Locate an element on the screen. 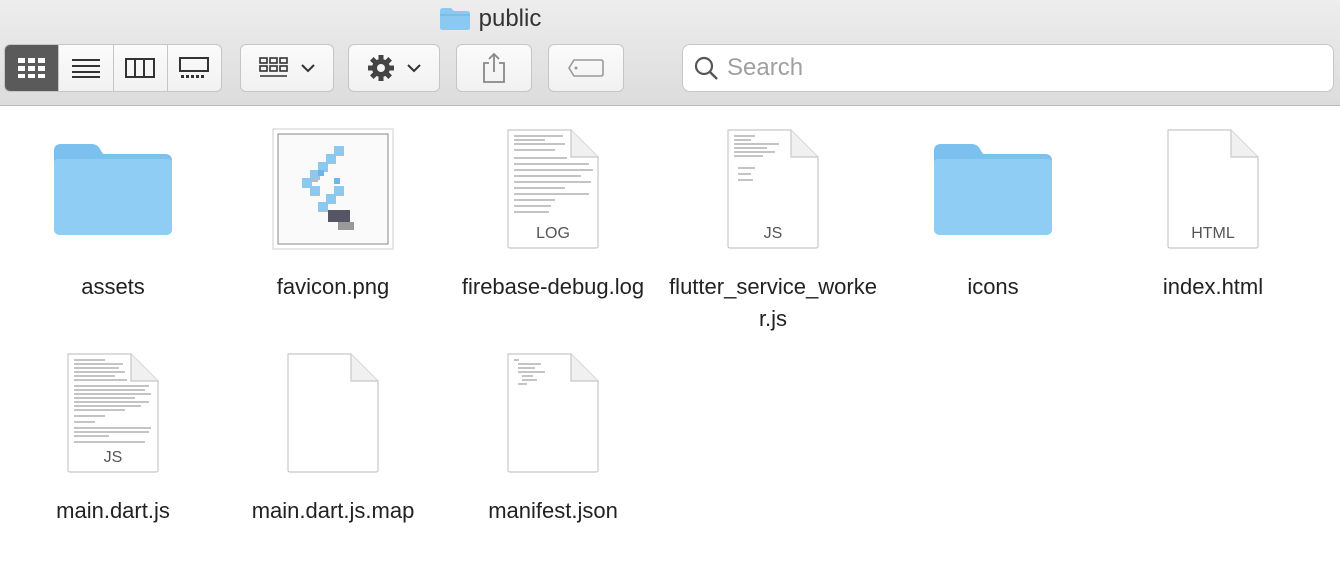 This screenshot has height=576, width=1340. list-view-button is located at coordinates (86, 68).